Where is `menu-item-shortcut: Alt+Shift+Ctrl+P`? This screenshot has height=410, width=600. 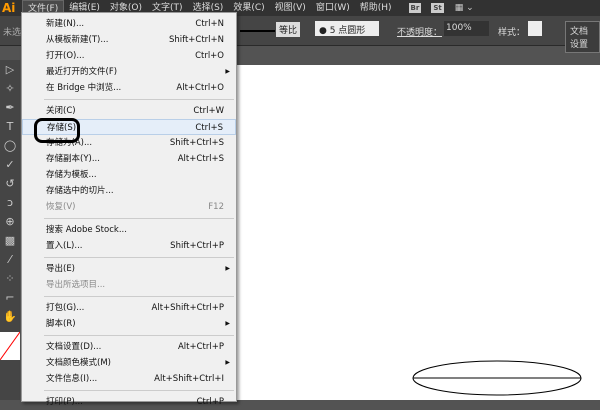 menu-item-shortcut: Alt+Shift+Ctrl+P is located at coordinates (187, 308).